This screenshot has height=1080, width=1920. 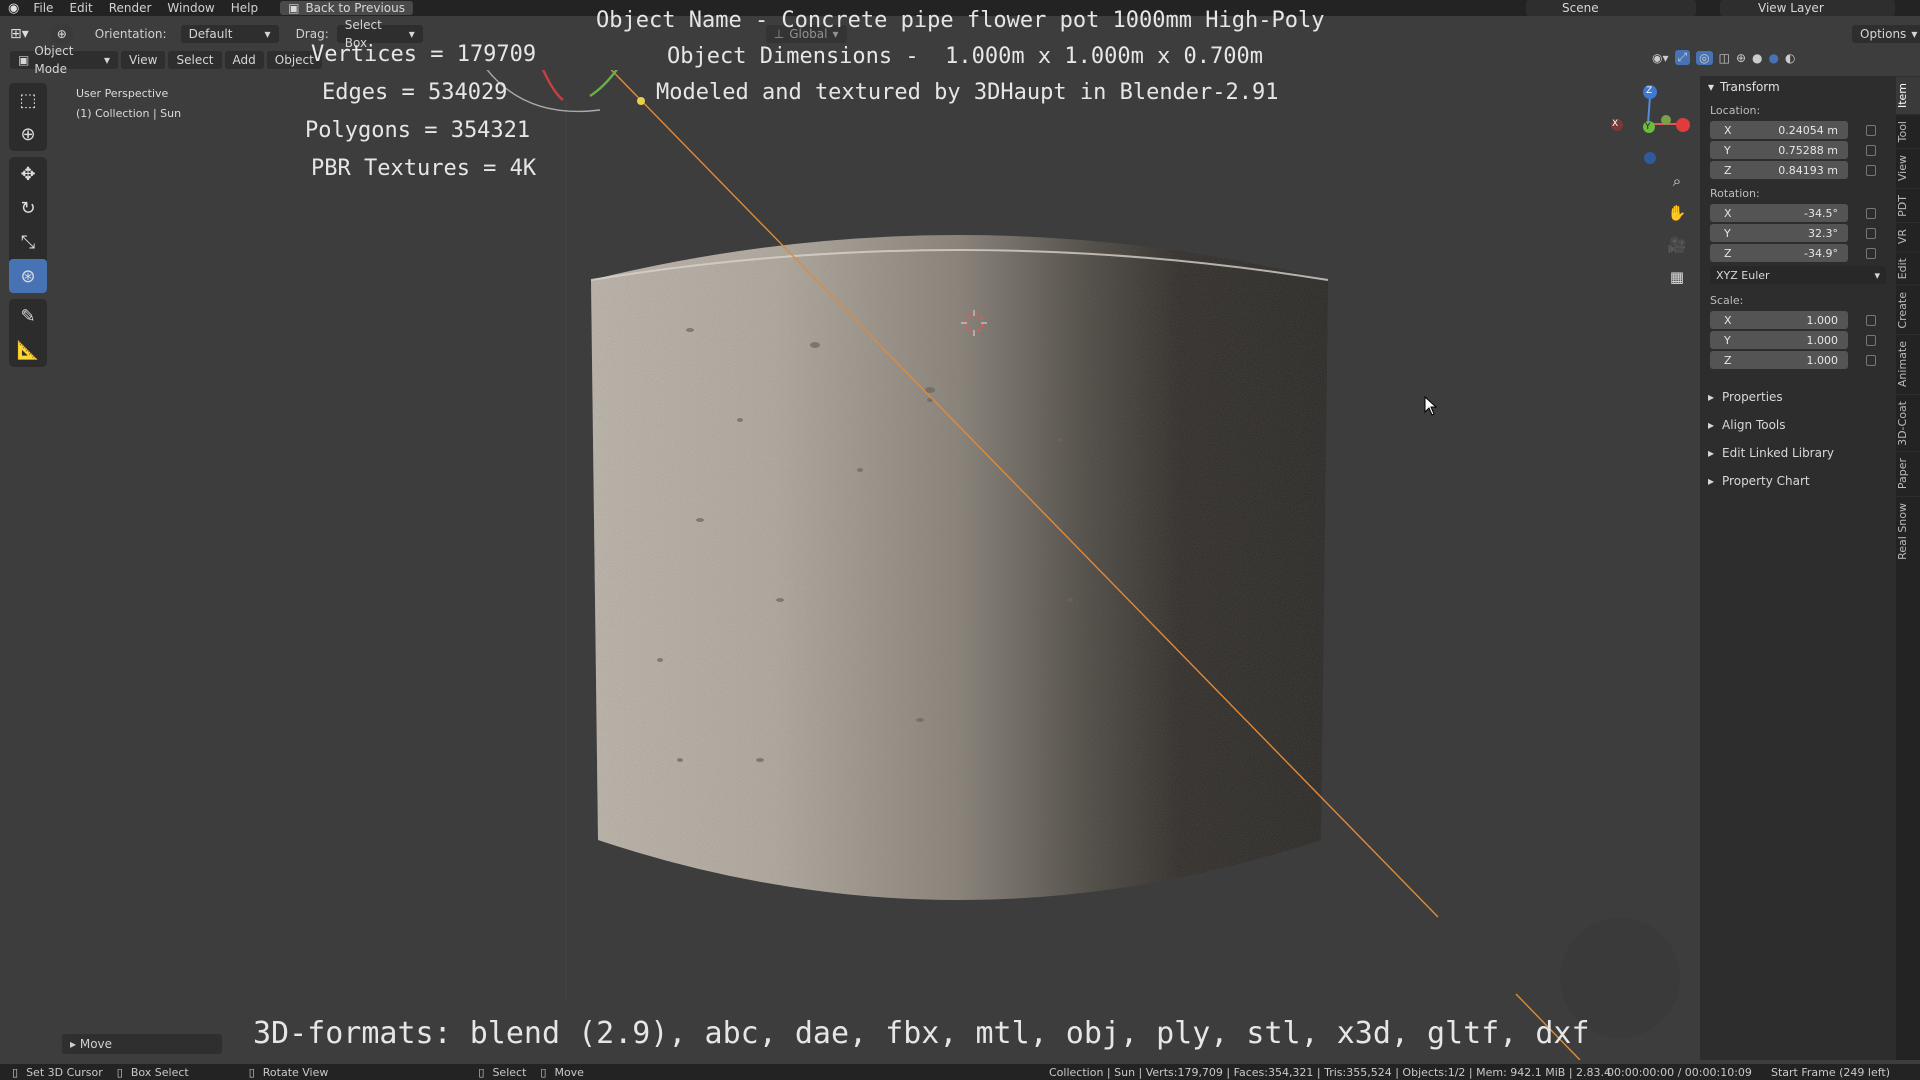 What do you see at coordinates (43, 8) in the screenshot?
I see `menu-file: File` at bounding box center [43, 8].